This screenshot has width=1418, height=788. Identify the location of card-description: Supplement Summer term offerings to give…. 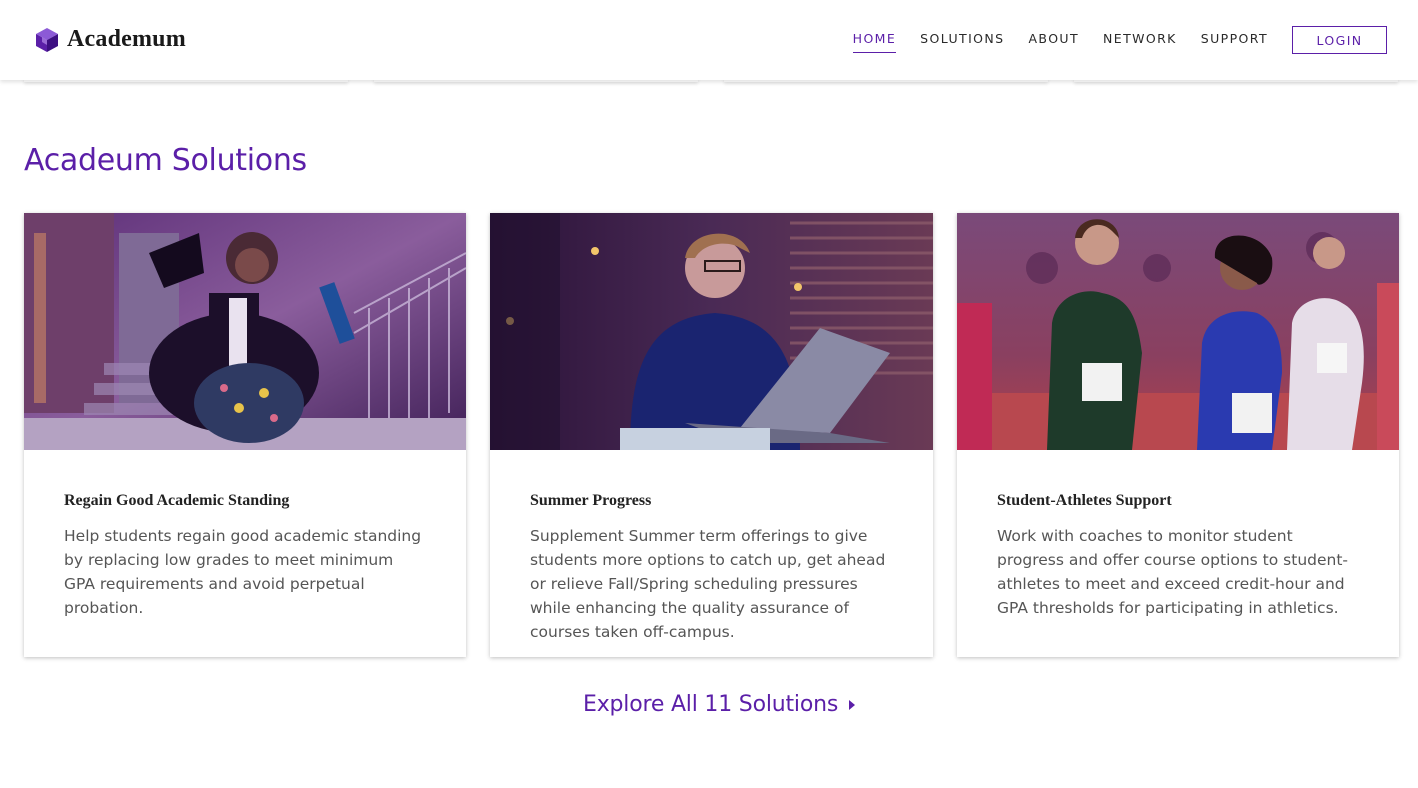
(708, 584).